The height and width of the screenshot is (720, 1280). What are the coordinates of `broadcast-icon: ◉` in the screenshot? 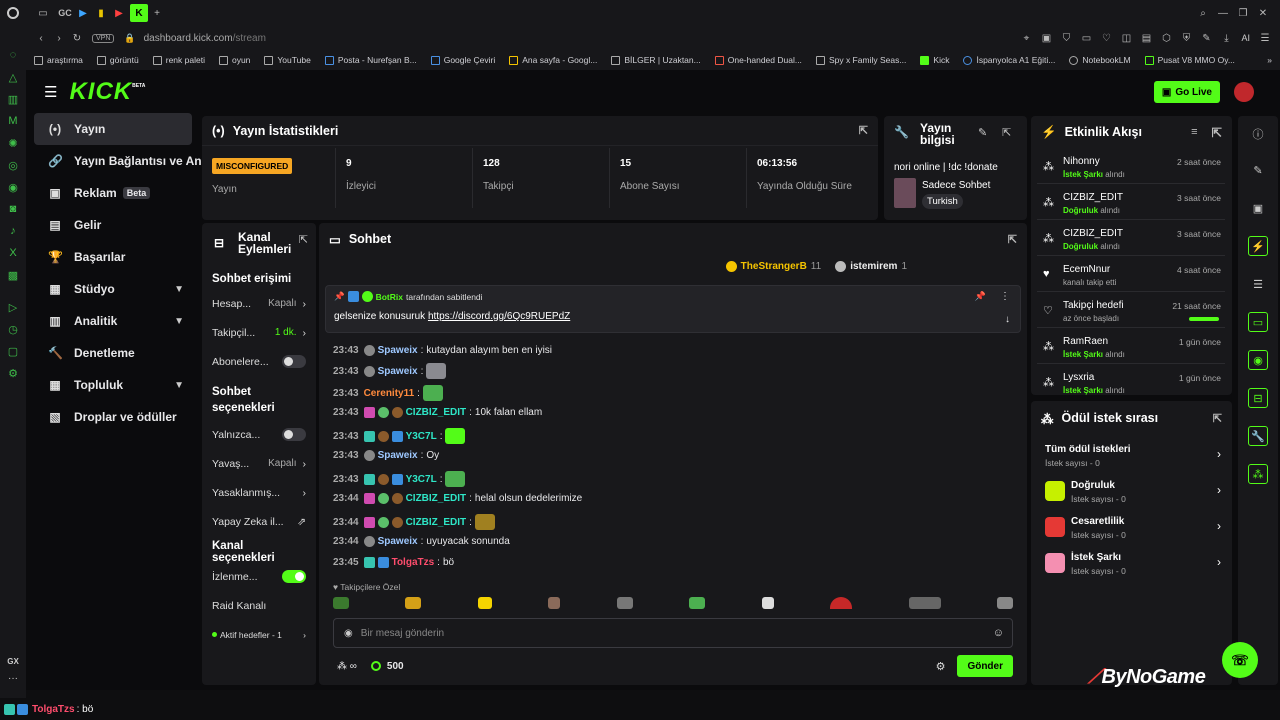 It's located at (1258, 360).